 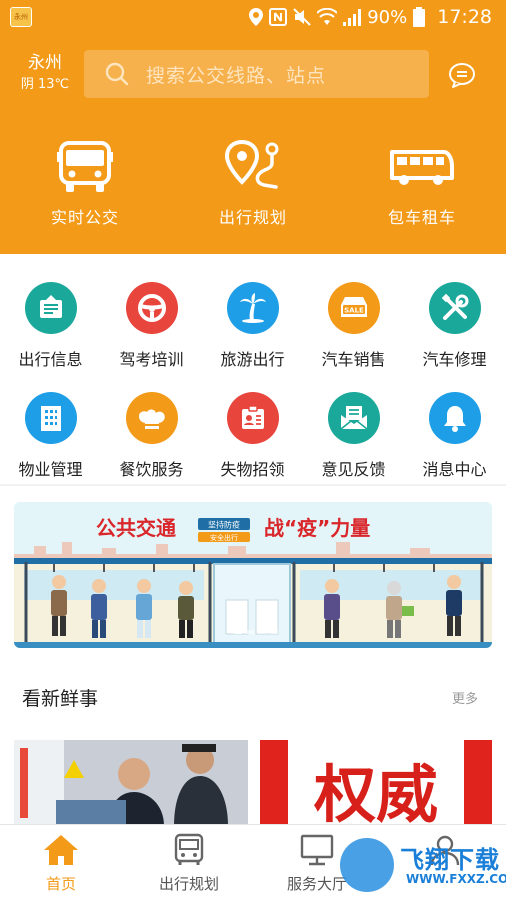 I want to click on service-catering: 餐饮服务, so click(x=151, y=421).